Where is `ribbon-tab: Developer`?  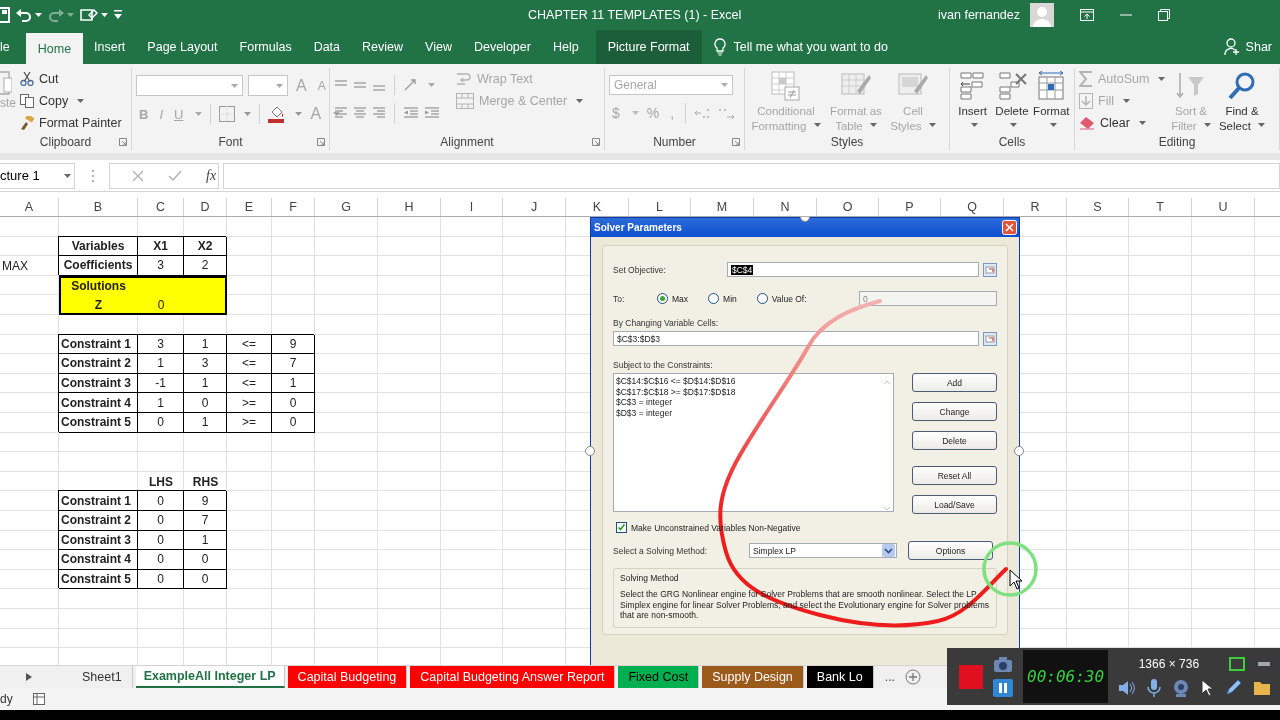
ribbon-tab: Developer is located at coordinates (502, 47).